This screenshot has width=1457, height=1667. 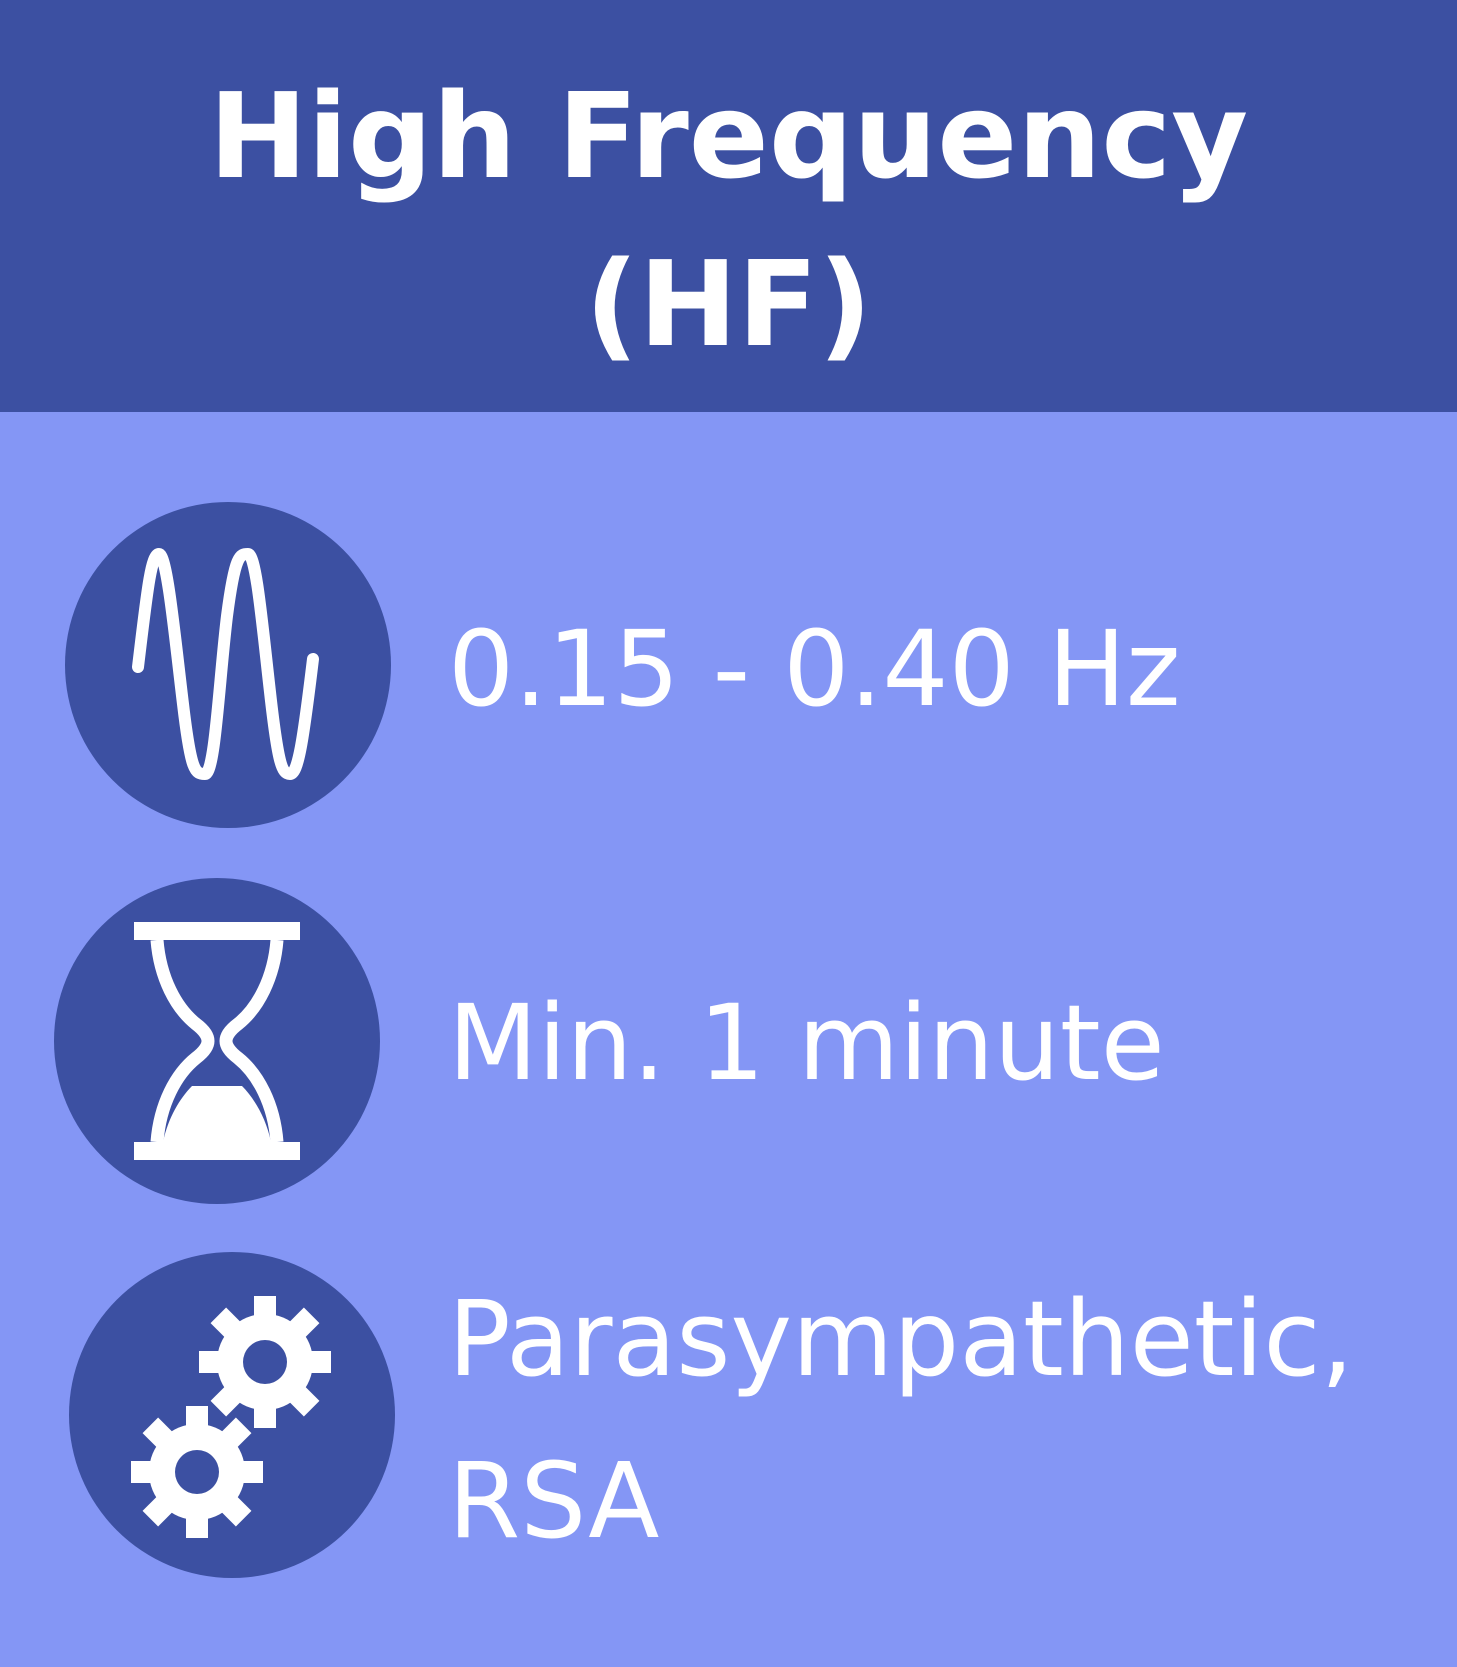 I want to click on sine-wave-icon, so click(x=228, y=665).